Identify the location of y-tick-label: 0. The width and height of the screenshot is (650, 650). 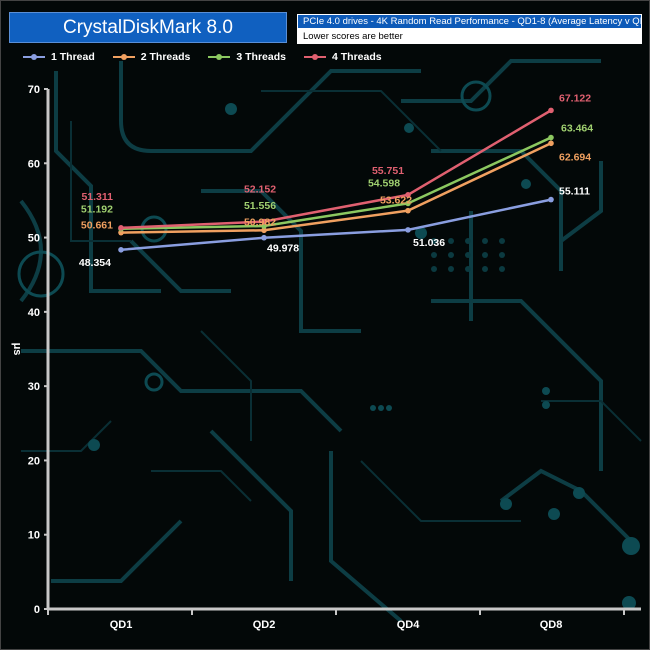
(37, 610).